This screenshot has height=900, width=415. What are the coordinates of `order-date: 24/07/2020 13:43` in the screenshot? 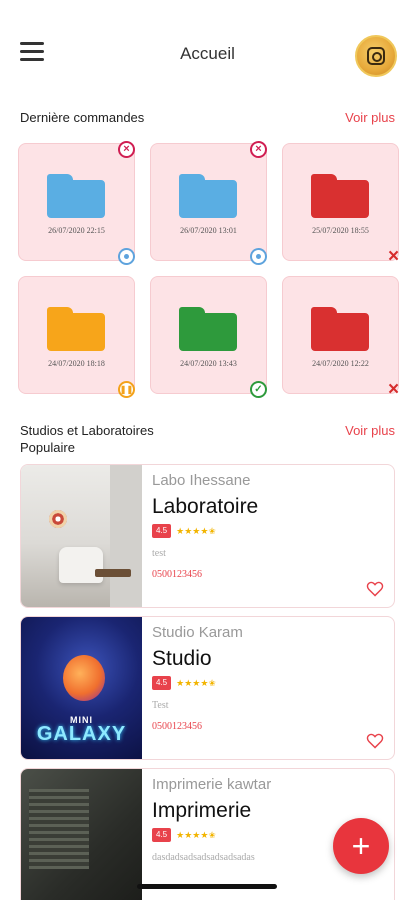 It's located at (208, 363).